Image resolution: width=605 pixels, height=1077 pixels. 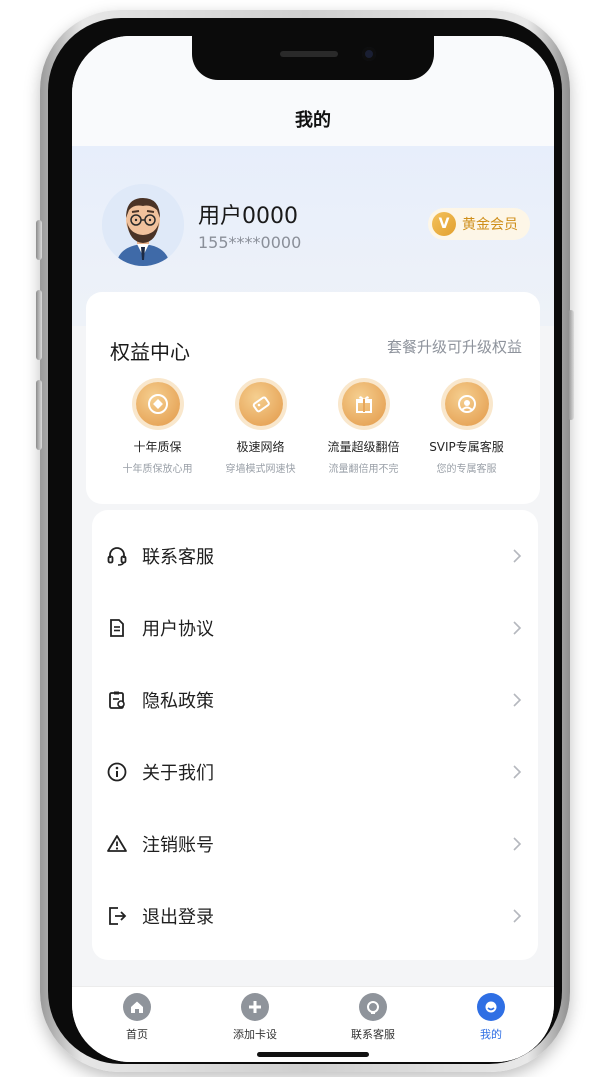 What do you see at coordinates (157, 432) in the screenshot?
I see `benefit-warranty: 十年质保 十年质保放心用` at bounding box center [157, 432].